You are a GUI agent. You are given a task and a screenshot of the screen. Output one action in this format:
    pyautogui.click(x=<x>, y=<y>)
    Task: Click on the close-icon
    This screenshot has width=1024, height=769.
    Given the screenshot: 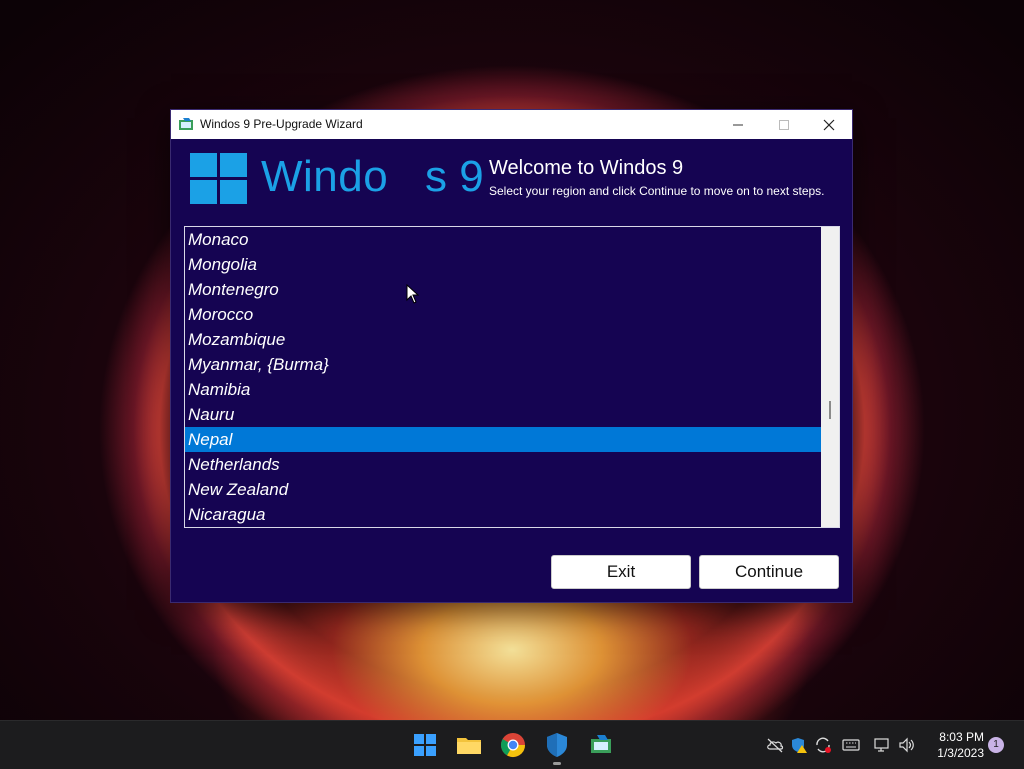 What is the action you would take?
    pyautogui.click(x=829, y=124)
    